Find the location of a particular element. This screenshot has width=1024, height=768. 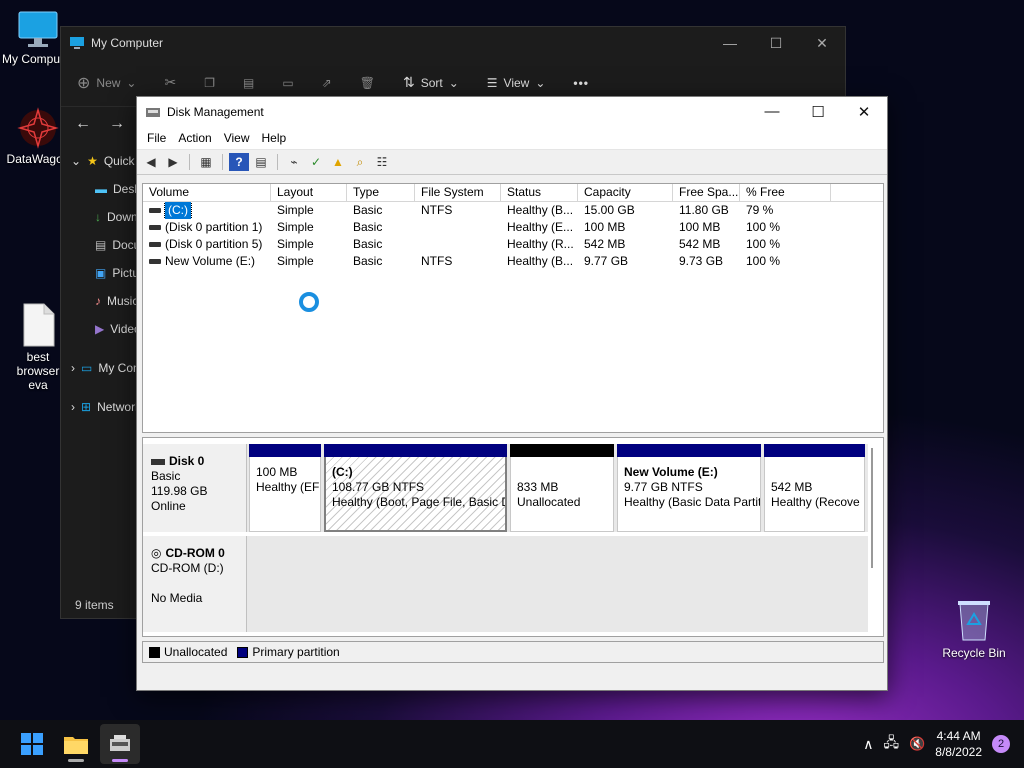

disk-0-label: Disk 0 Basic 119.98 GB Online is located at coordinates (195, 488).